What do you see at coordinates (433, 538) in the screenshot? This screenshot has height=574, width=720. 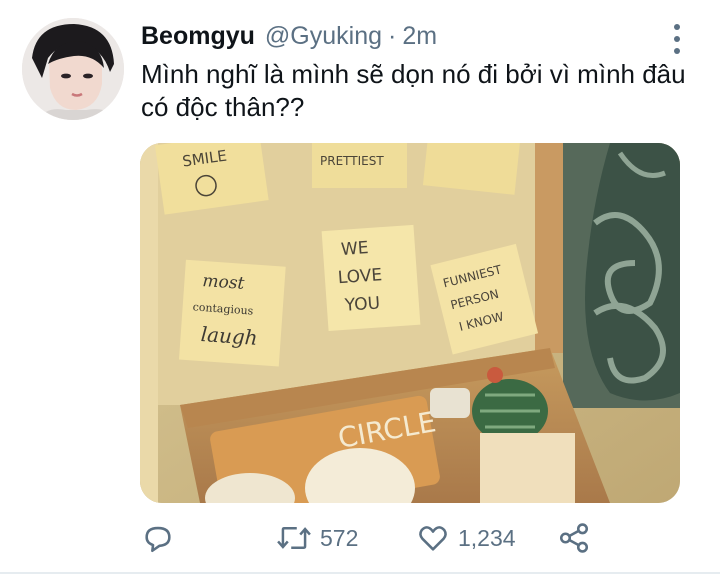 I see `heart-icon` at bounding box center [433, 538].